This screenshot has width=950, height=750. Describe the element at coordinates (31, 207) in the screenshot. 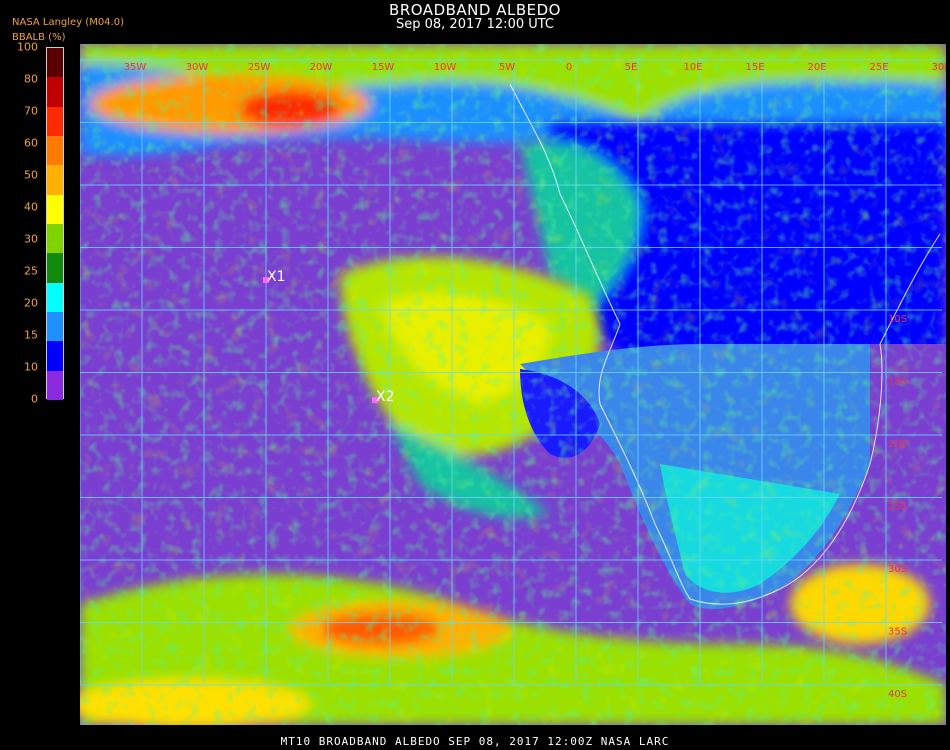

I see `color-scale-tick-label: 40` at that location.